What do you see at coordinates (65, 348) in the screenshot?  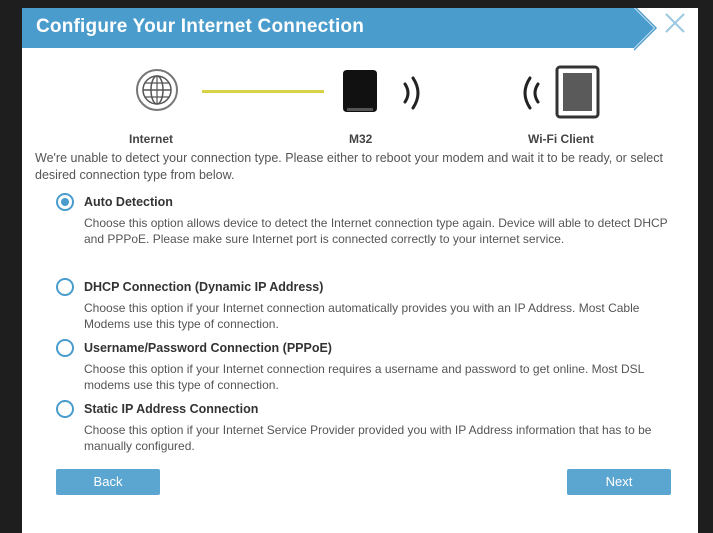 I see `radio-pppoe` at bounding box center [65, 348].